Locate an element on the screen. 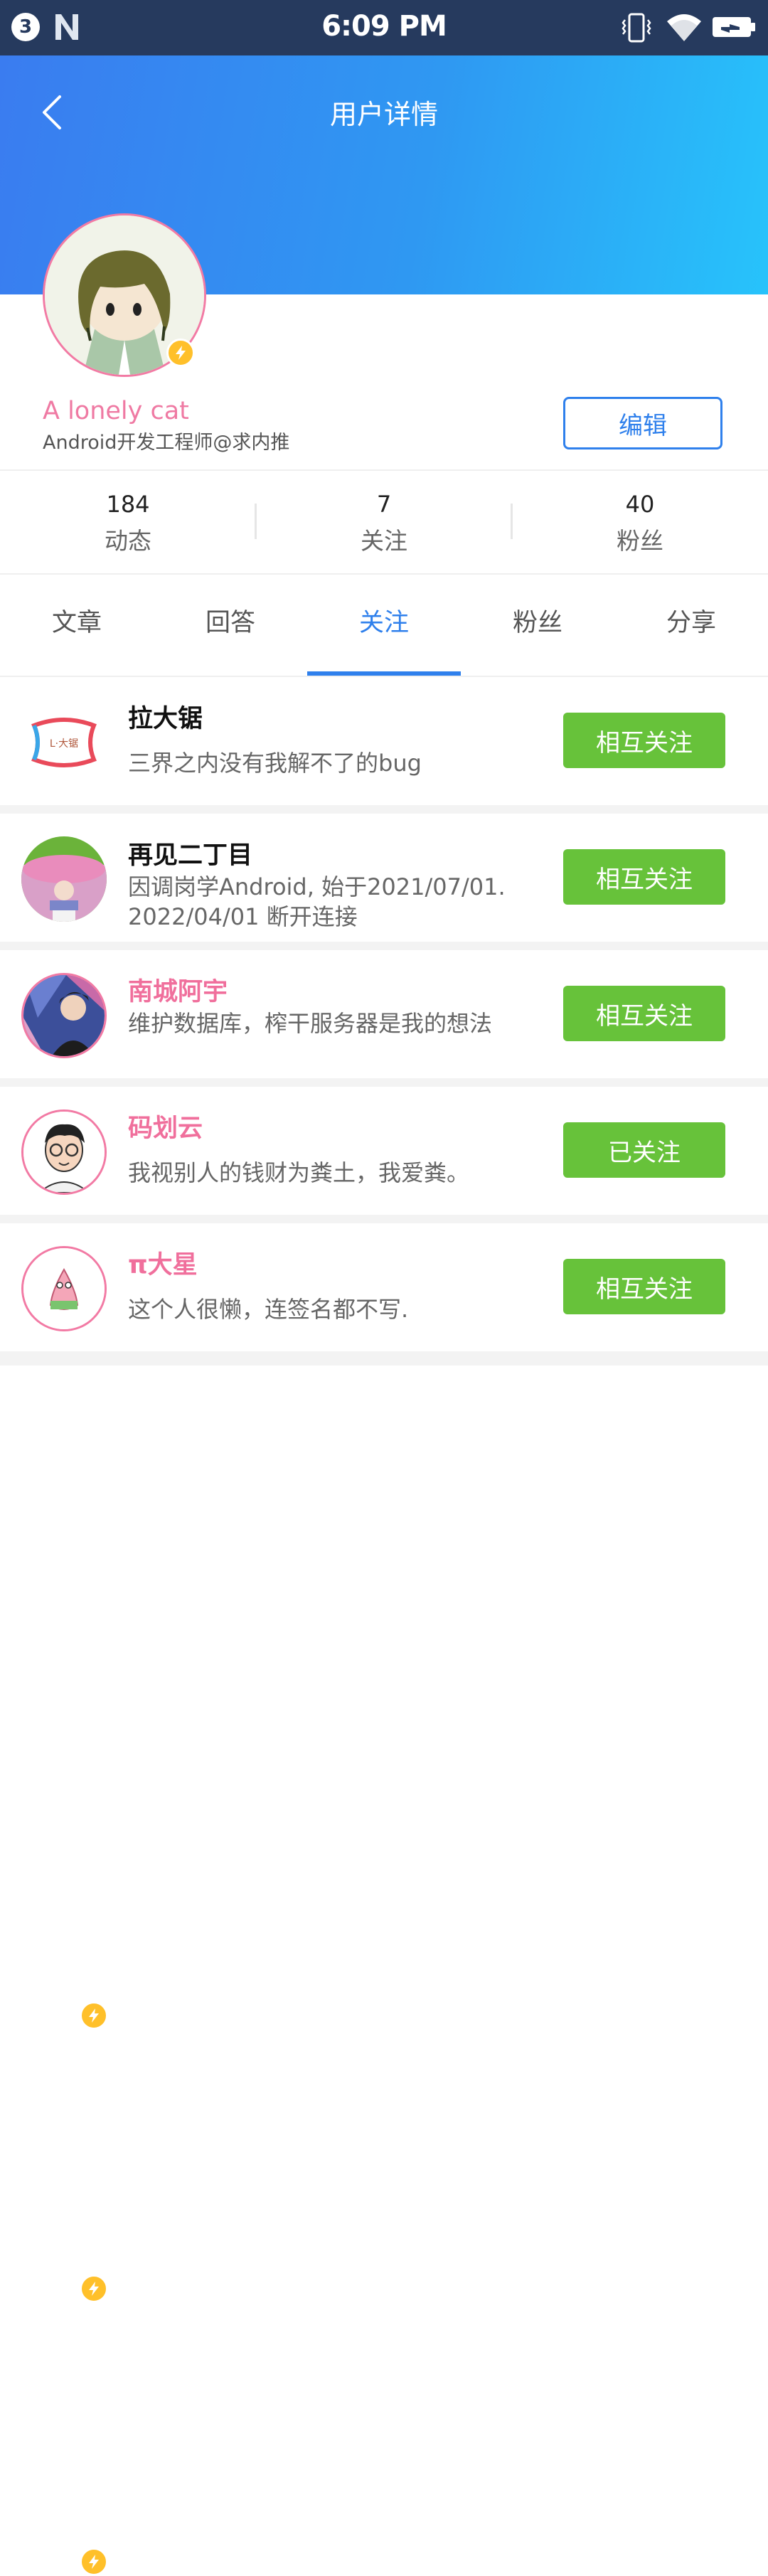 Image resolution: width=768 pixels, height=2576 pixels. tab-bar: 文章 回答 关注 粉丝 分享 is located at coordinates (384, 626).